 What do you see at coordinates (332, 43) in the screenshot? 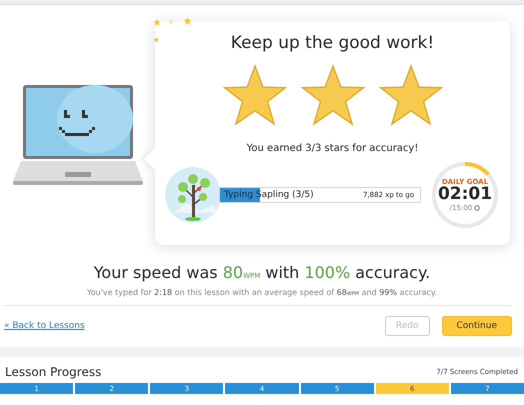
I see `card-title: Keep up the good work!` at bounding box center [332, 43].